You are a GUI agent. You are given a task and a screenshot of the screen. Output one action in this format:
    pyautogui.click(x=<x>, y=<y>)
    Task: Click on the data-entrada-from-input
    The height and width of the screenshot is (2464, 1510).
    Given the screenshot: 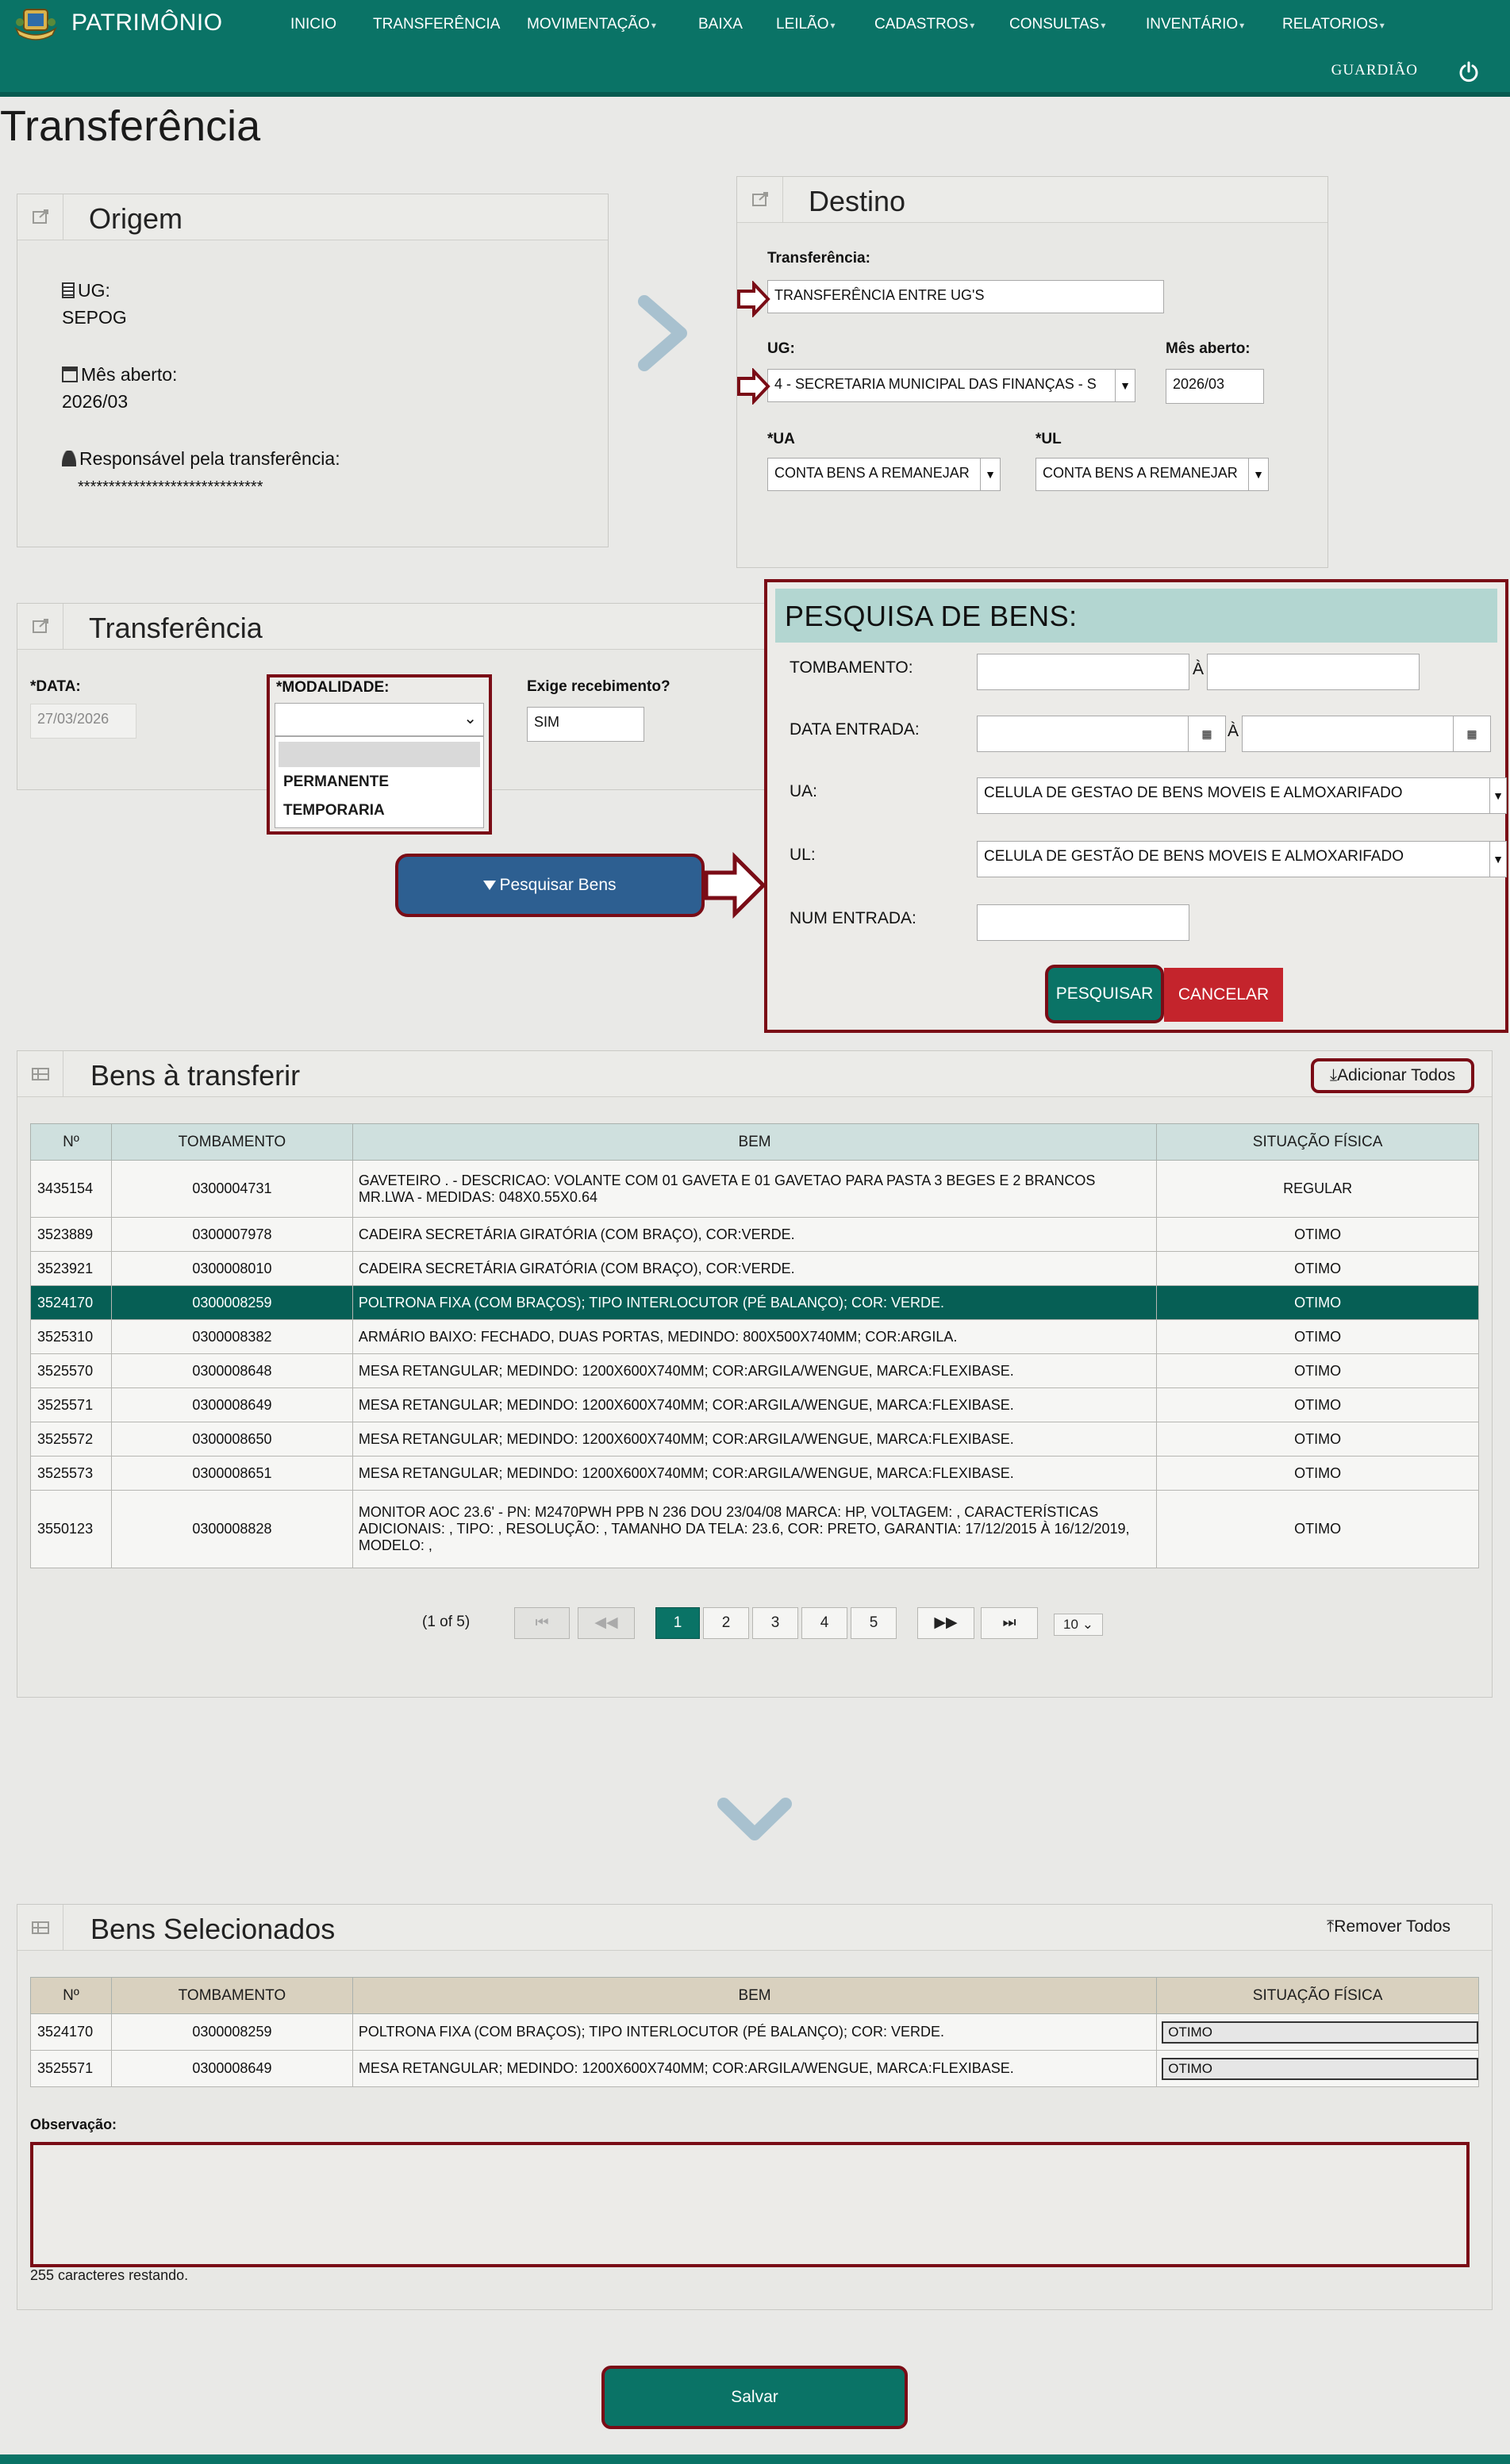 What is the action you would take?
    pyautogui.click(x=1083, y=734)
    